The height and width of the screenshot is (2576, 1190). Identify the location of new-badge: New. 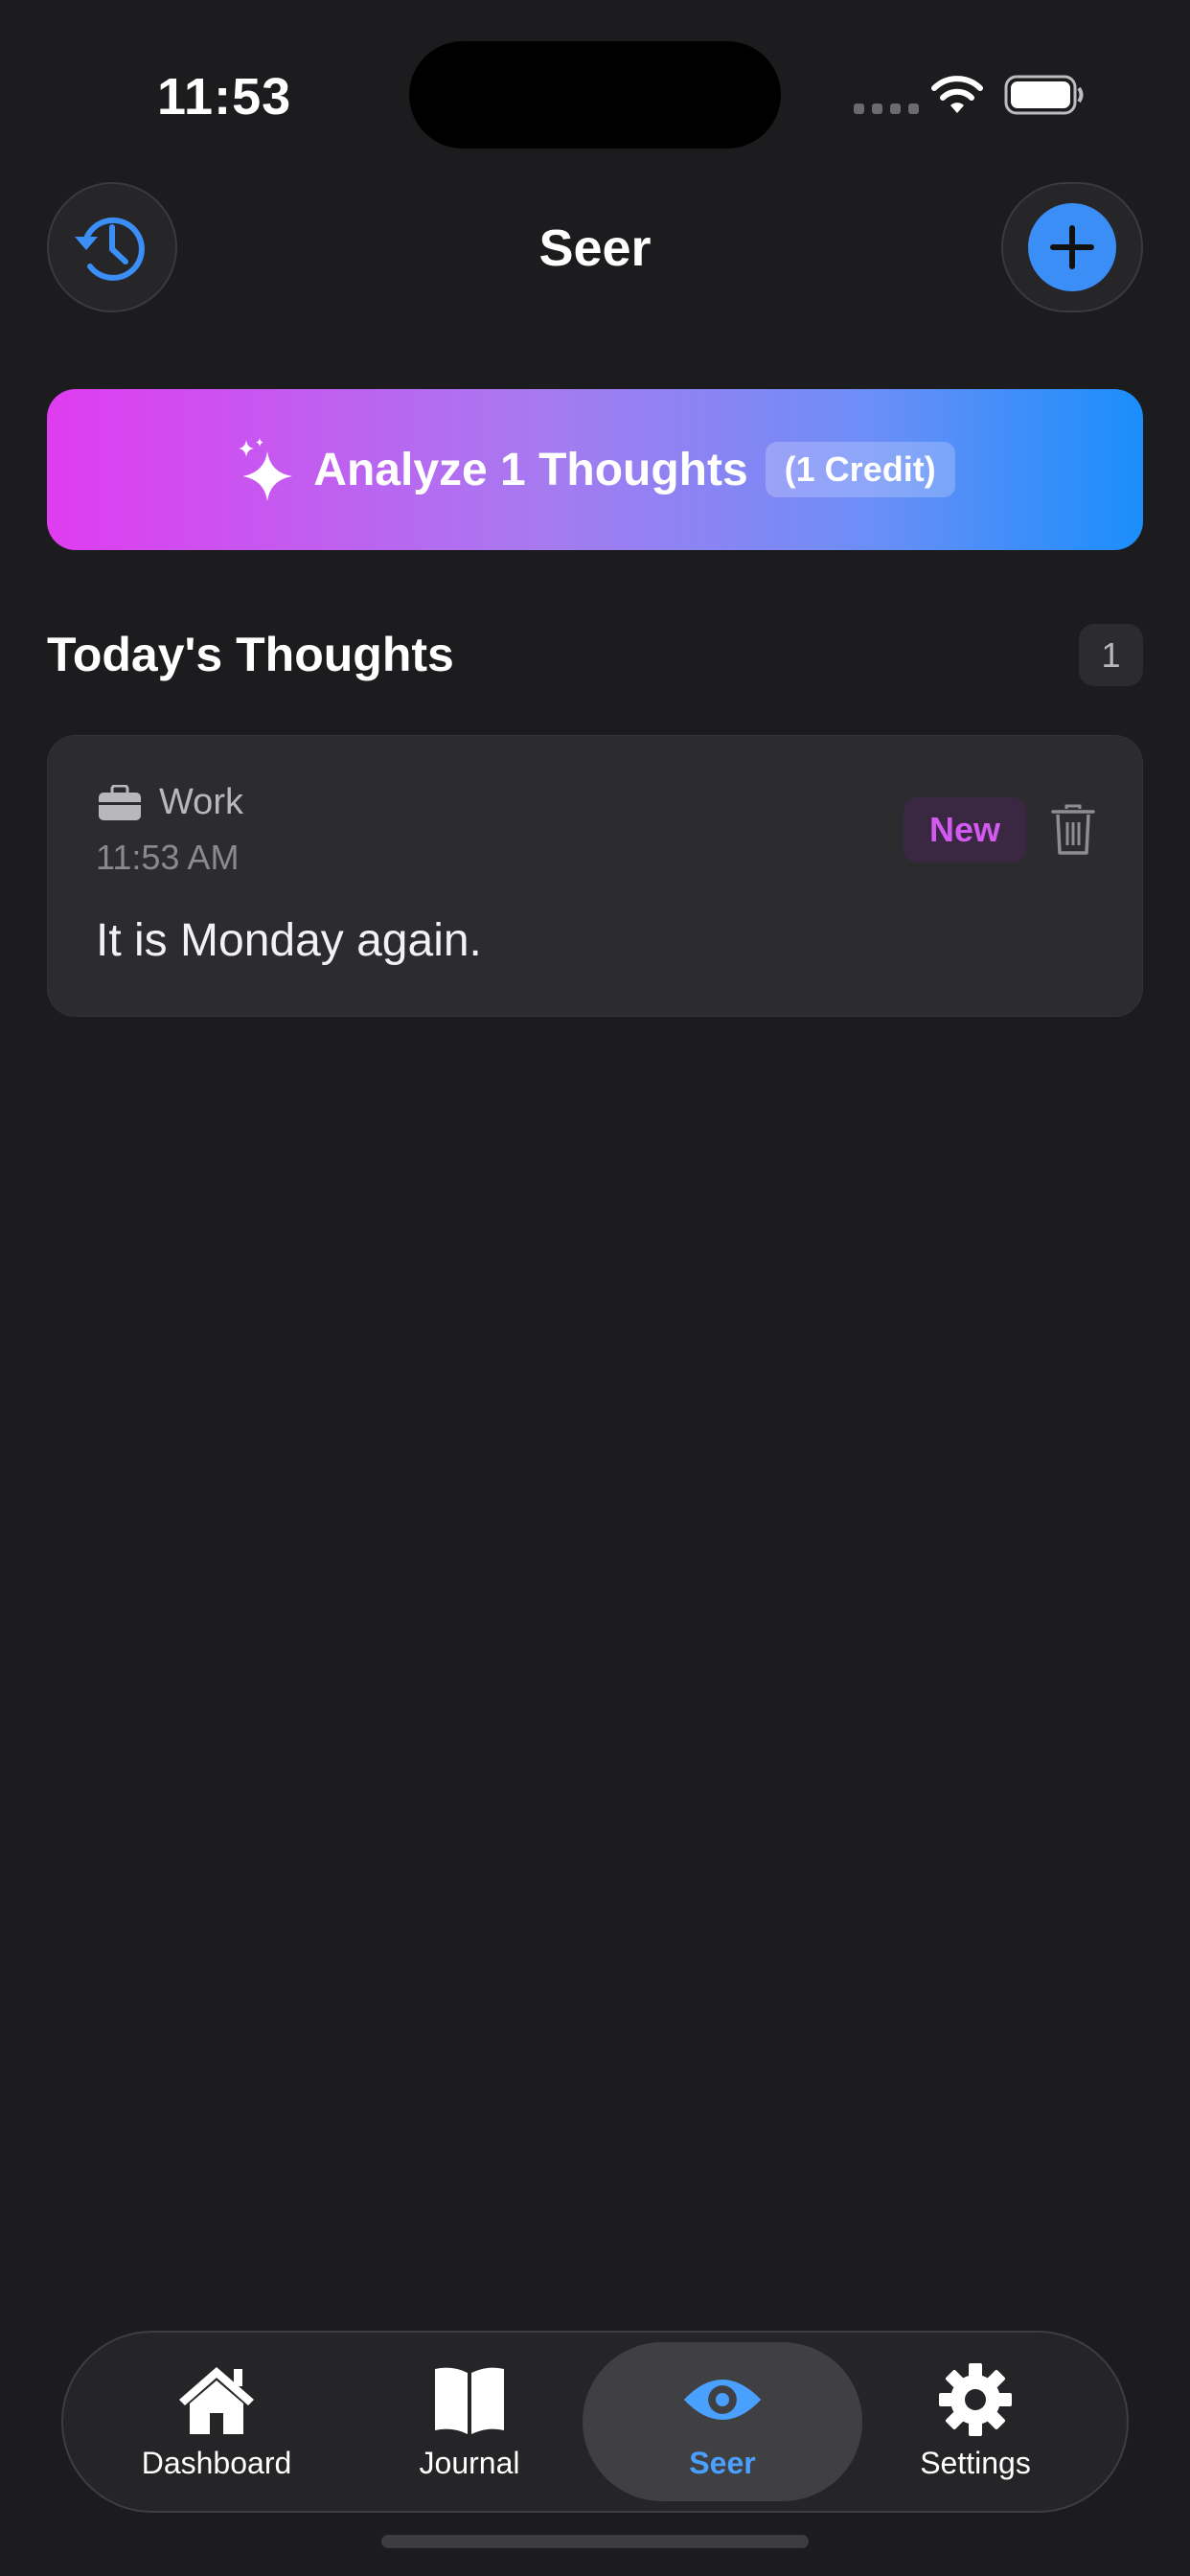
(965, 829).